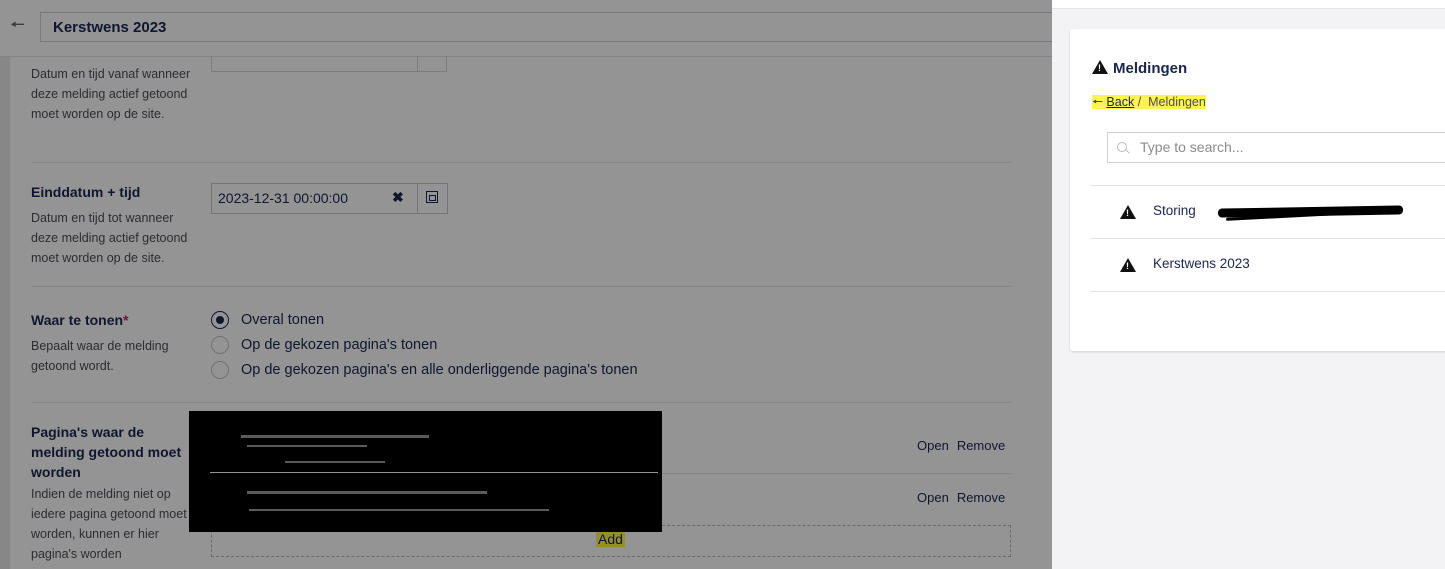 The image size is (1445, 569). I want to click on breadcrumb: 🠔 Back / Meldingen, so click(1149, 102).